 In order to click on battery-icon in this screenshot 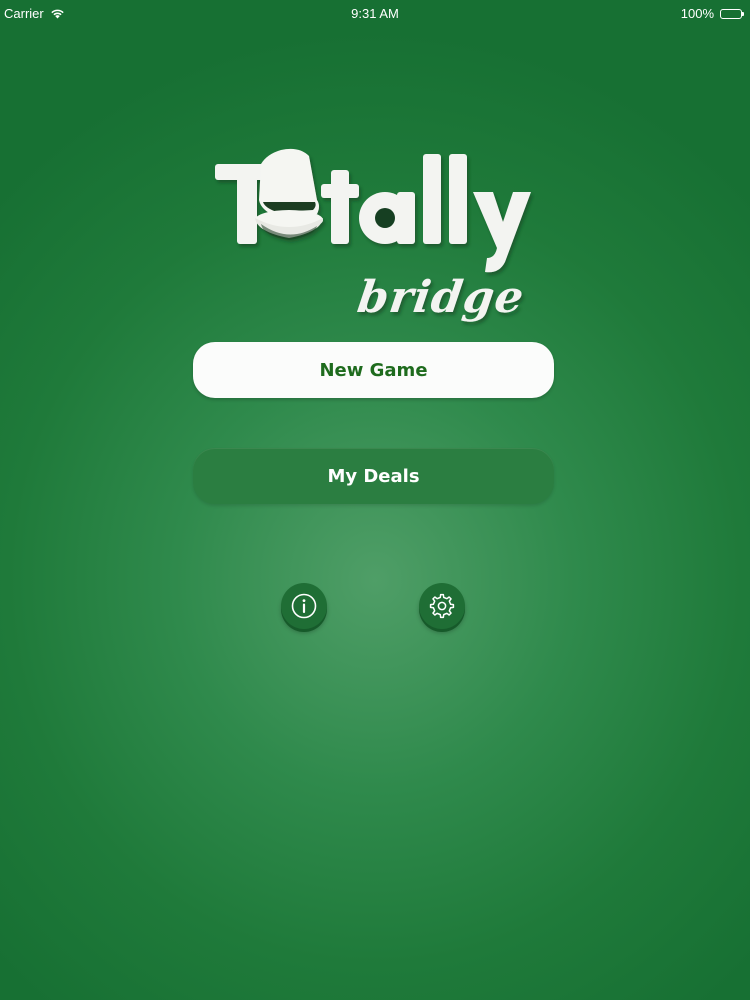, I will do `click(732, 13)`.